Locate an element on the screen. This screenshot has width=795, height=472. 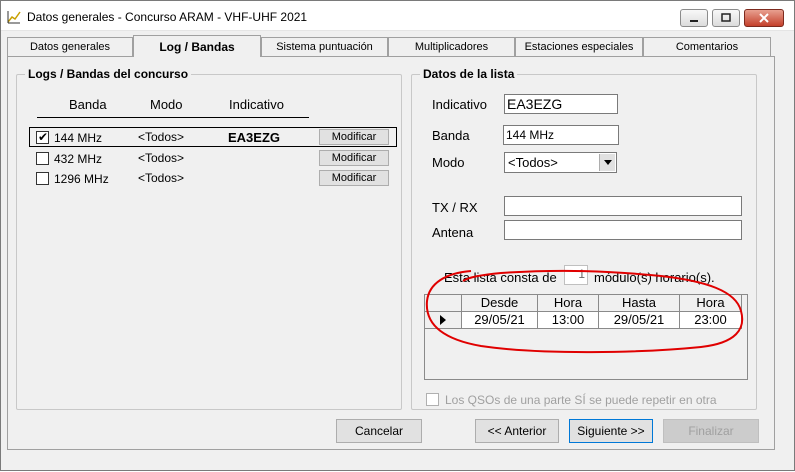
next-button: Siguiente >> is located at coordinates (611, 431).